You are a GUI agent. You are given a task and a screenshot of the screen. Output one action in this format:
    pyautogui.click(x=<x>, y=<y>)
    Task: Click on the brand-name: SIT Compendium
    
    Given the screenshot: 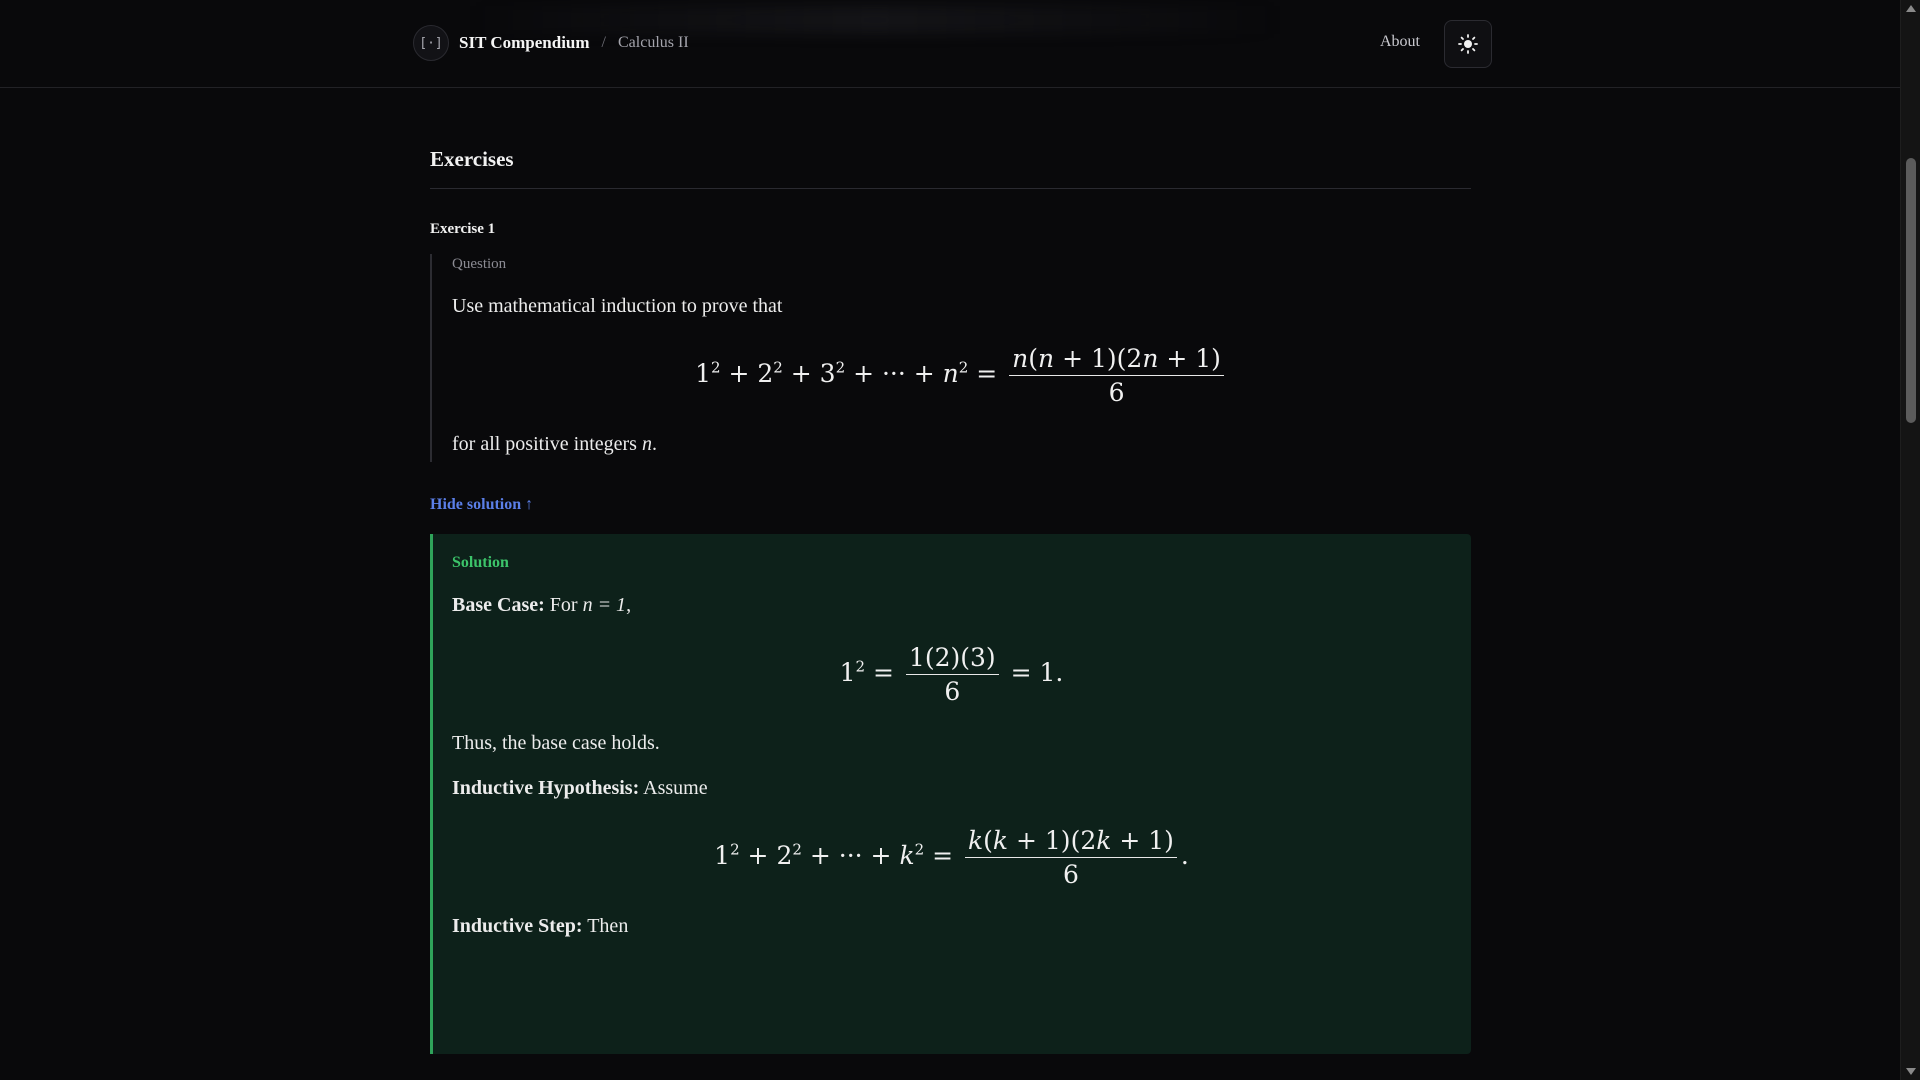 What is the action you would take?
    pyautogui.click(x=524, y=43)
    